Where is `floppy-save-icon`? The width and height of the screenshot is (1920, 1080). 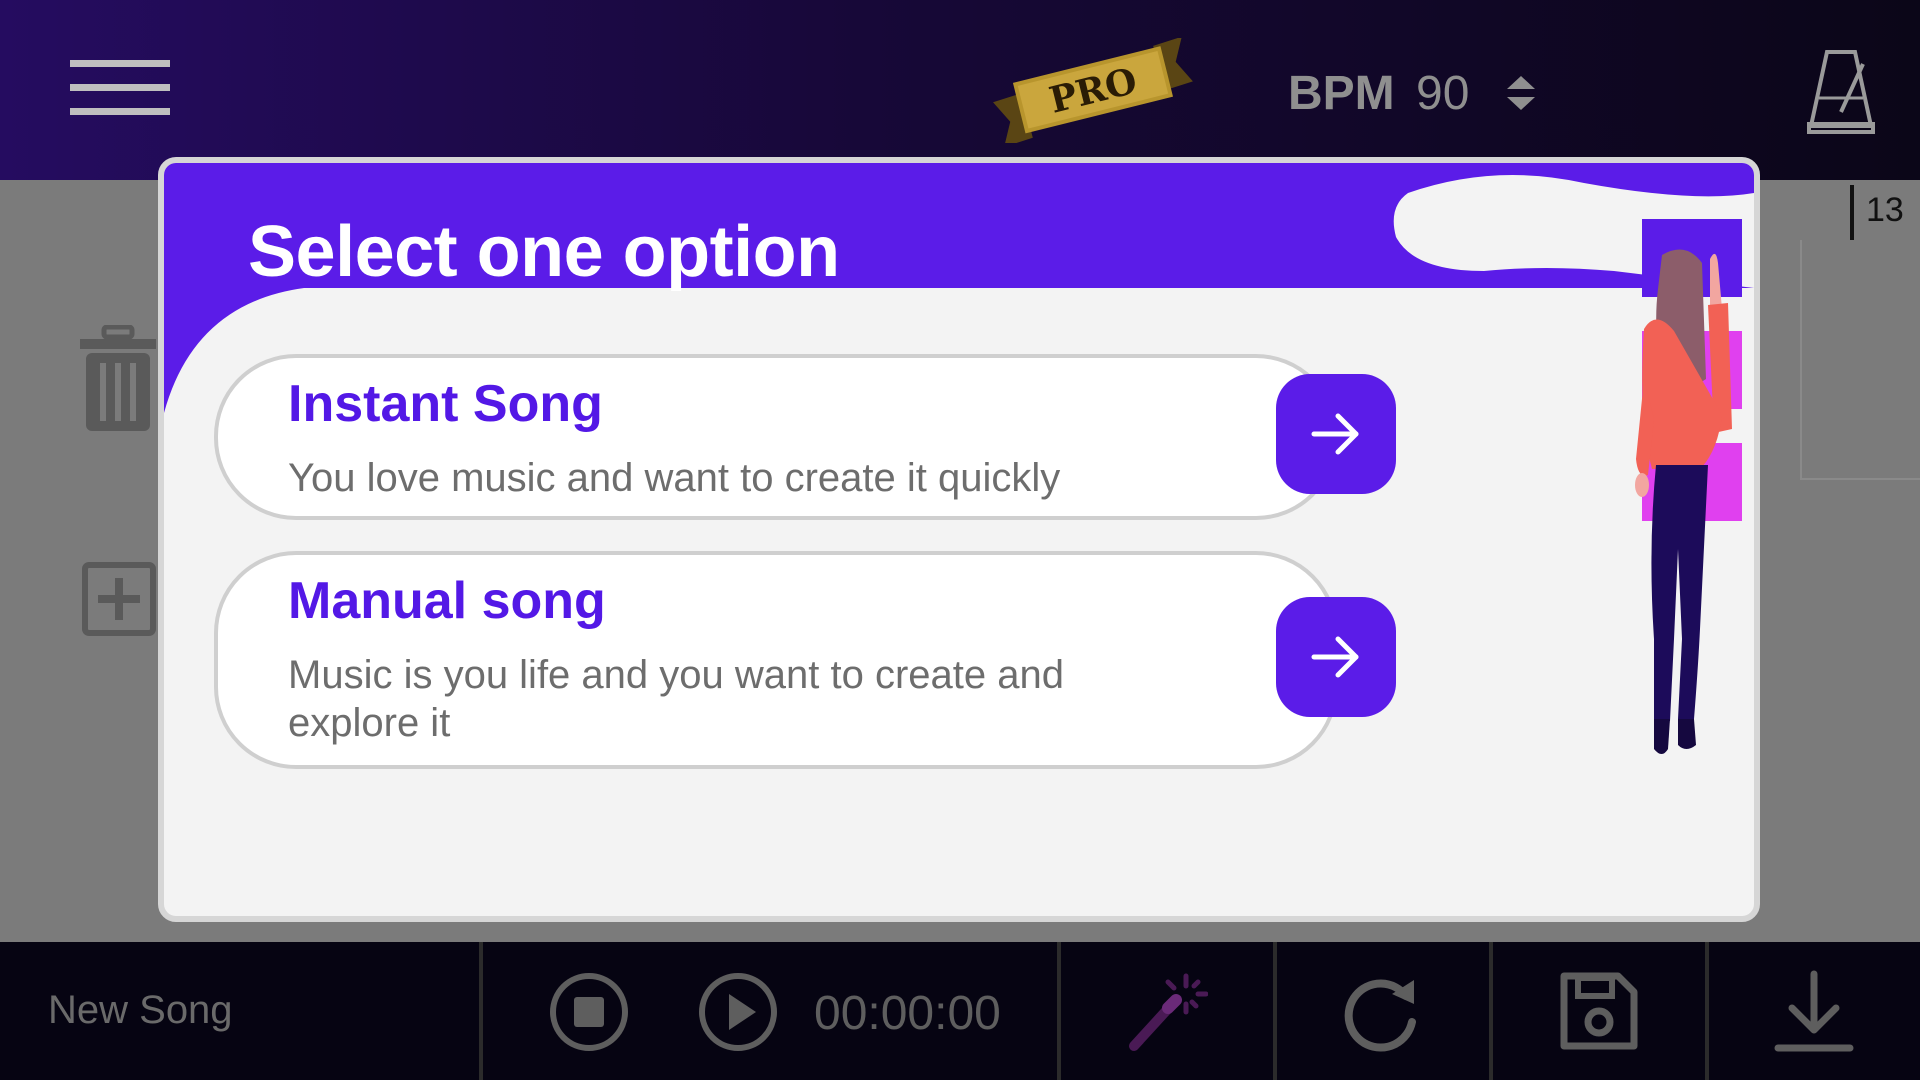
floppy-save-icon is located at coordinates (1599, 1011).